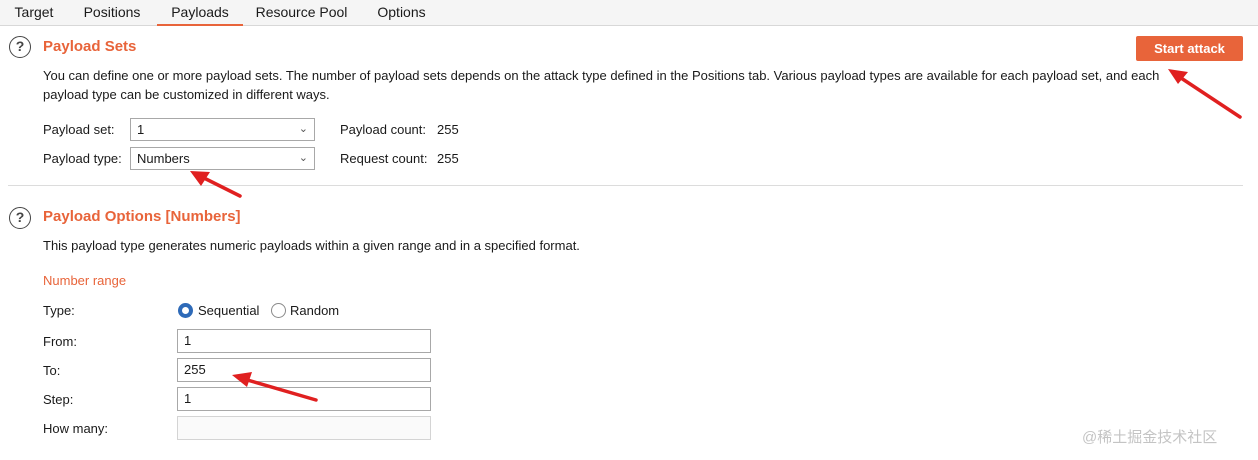 Image resolution: width=1258 pixels, height=460 pixels. I want to click on to-label: To:, so click(52, 370).